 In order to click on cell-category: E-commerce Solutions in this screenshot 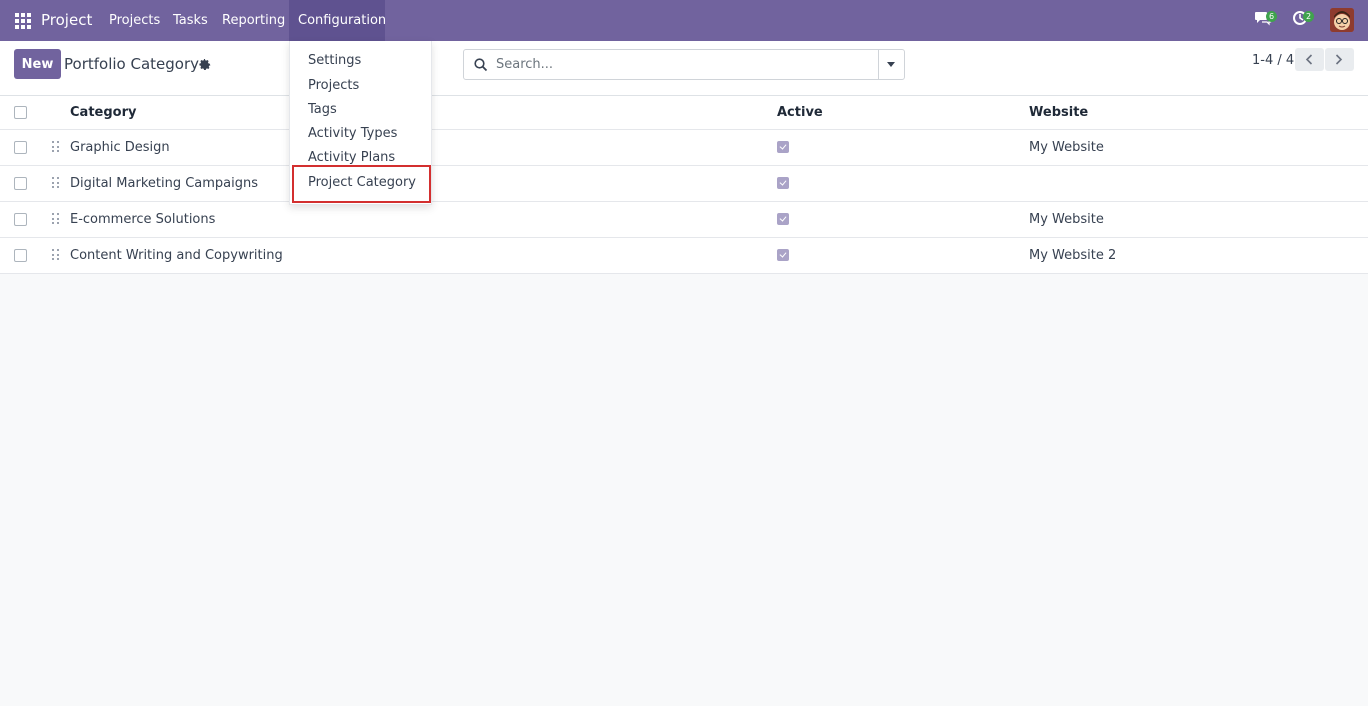, I will do `click(143, 219)`.